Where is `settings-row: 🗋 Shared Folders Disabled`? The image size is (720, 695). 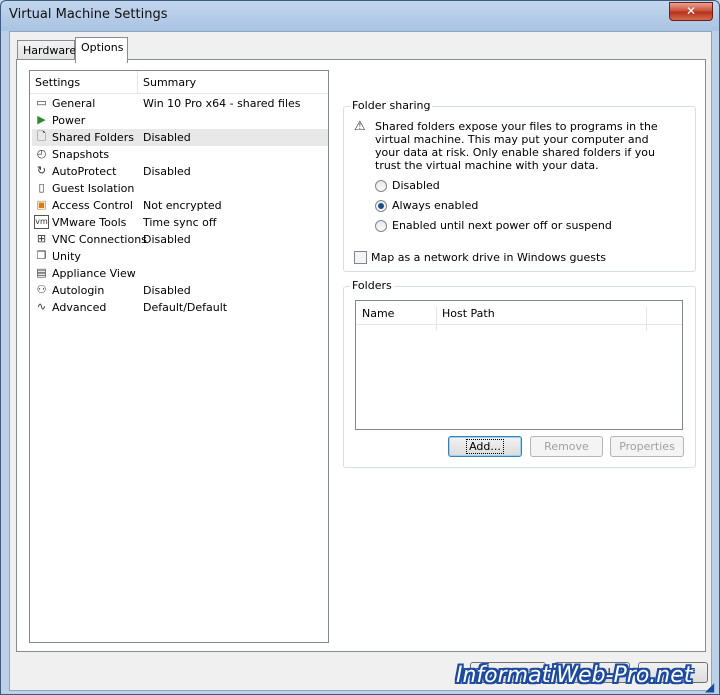
settings-row: 🗋 Shared Folders Disabled is located at coordinates (180, 137).